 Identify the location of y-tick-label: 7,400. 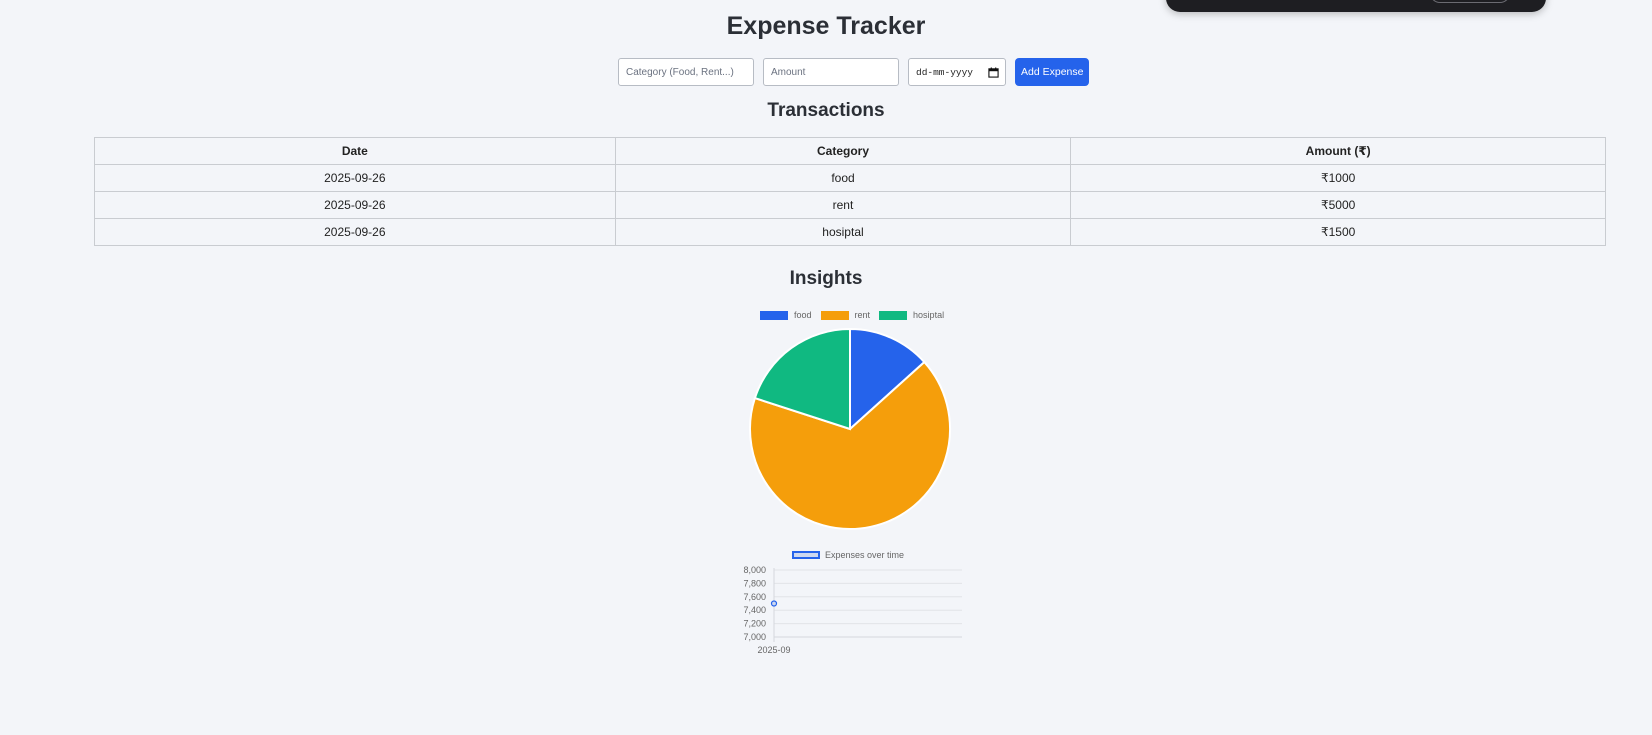
(754, 610).